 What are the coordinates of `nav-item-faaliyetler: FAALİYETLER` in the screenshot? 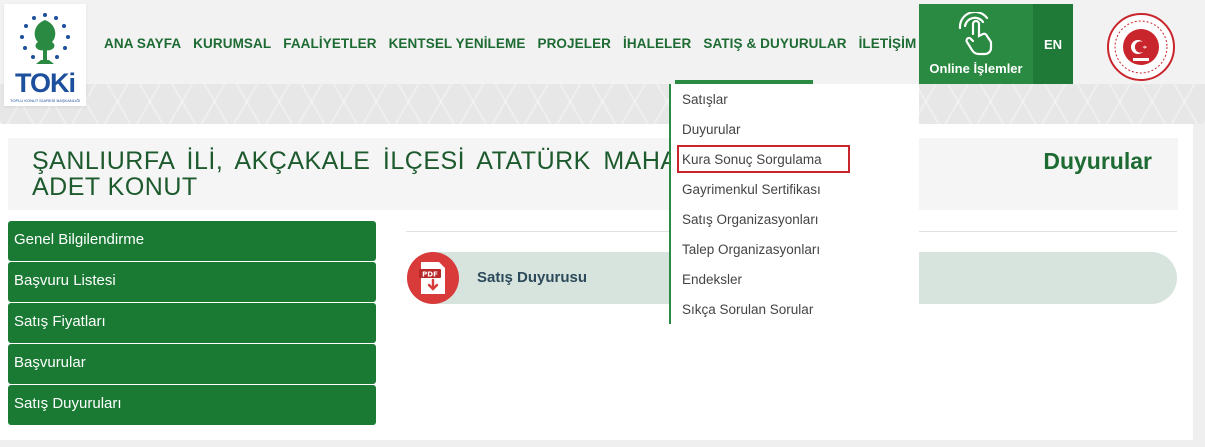 It's located at (329, 43).